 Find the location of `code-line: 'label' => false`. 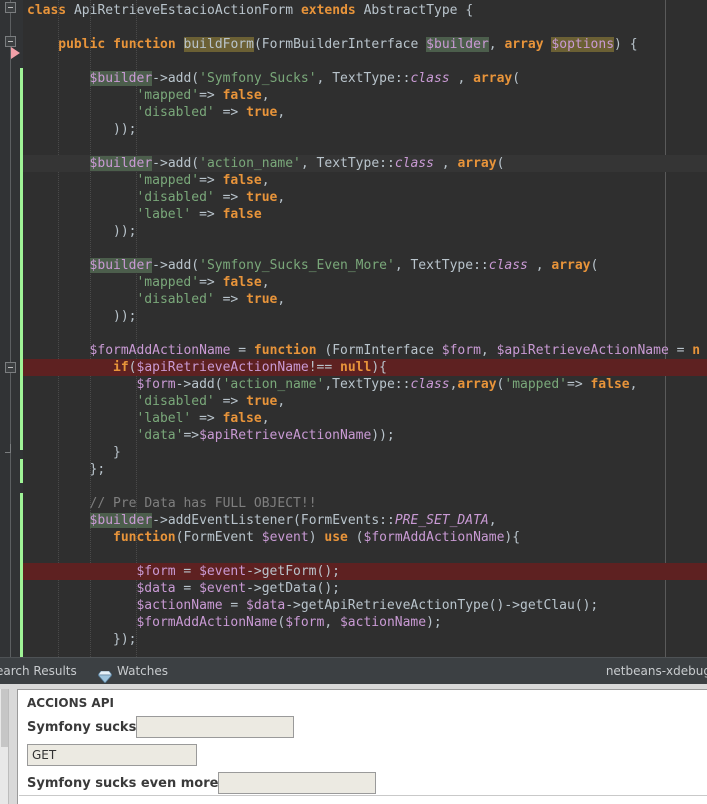

code-line: 'label' => false is located at coordinates (198, 214).